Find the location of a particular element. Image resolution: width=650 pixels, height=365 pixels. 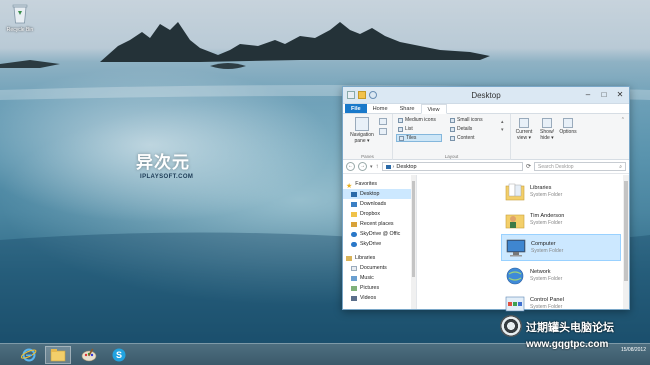

skydrive-icon is located at coordinates (354, 244).